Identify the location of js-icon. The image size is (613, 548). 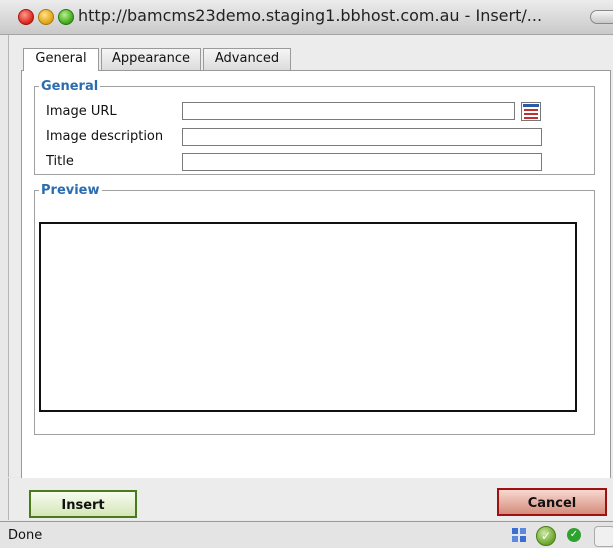
(519, 535).